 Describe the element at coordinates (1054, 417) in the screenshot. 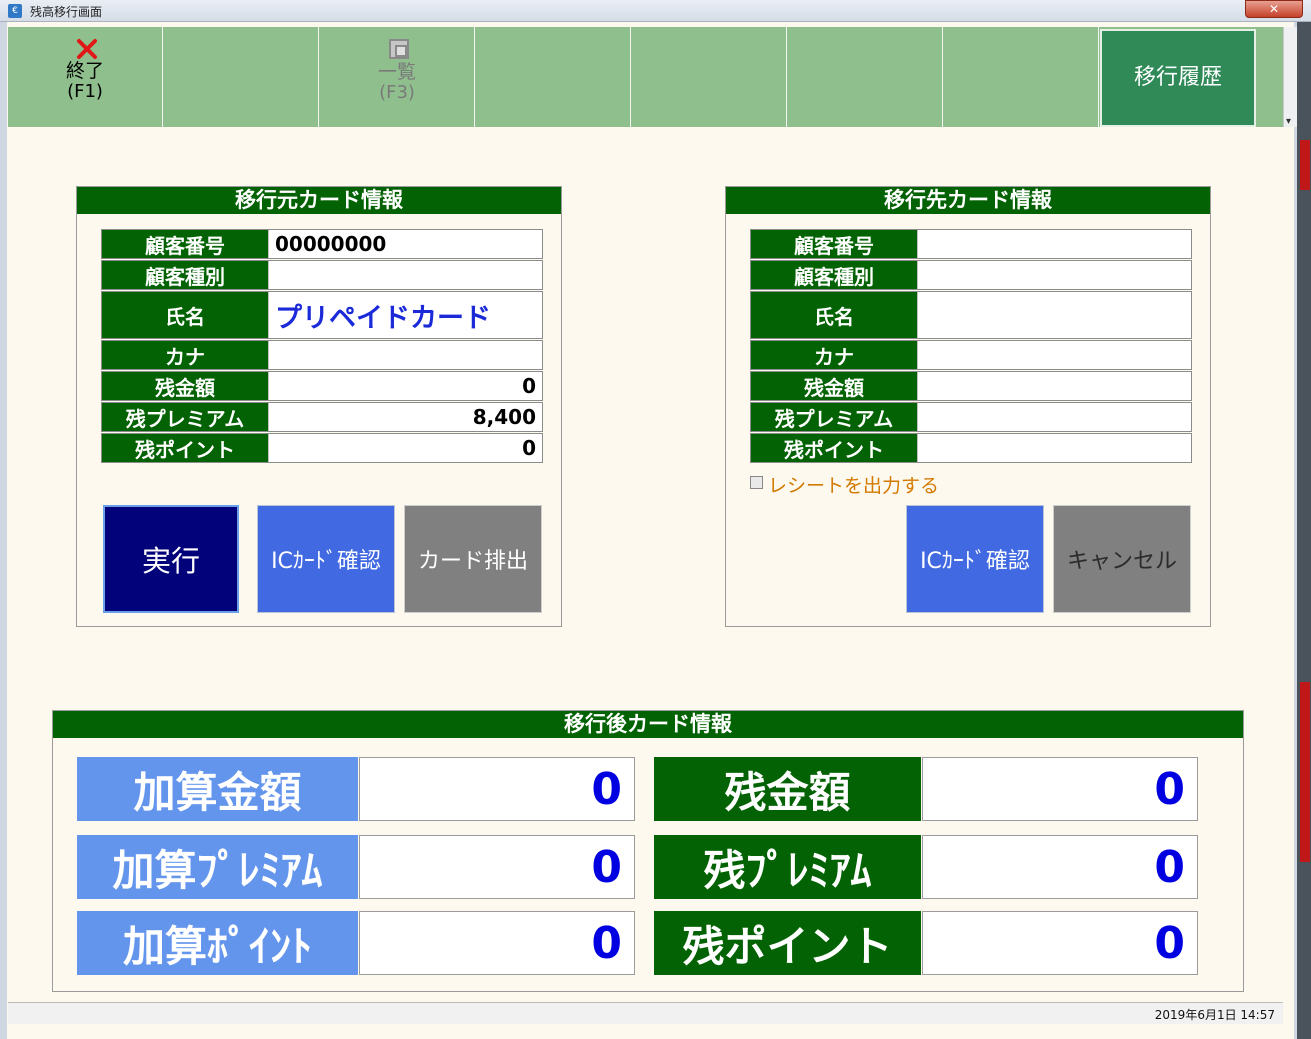

I see `dest-premium-field` at that location.